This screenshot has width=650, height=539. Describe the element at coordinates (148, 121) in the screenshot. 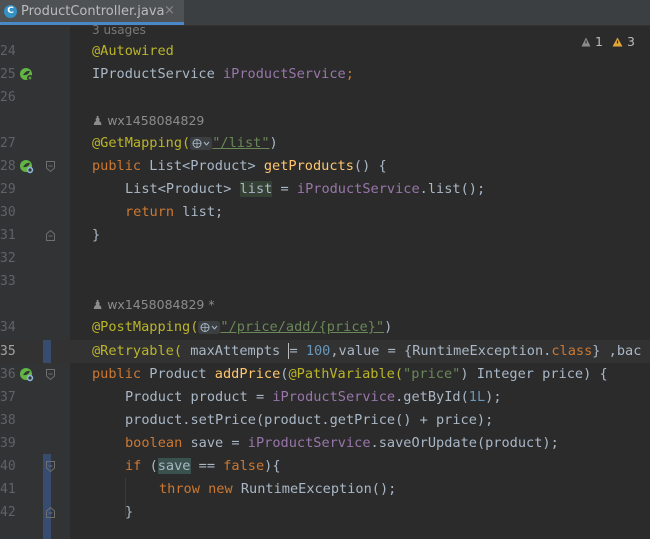

I see `author-hint: ♟ wx1458084829` at that location.